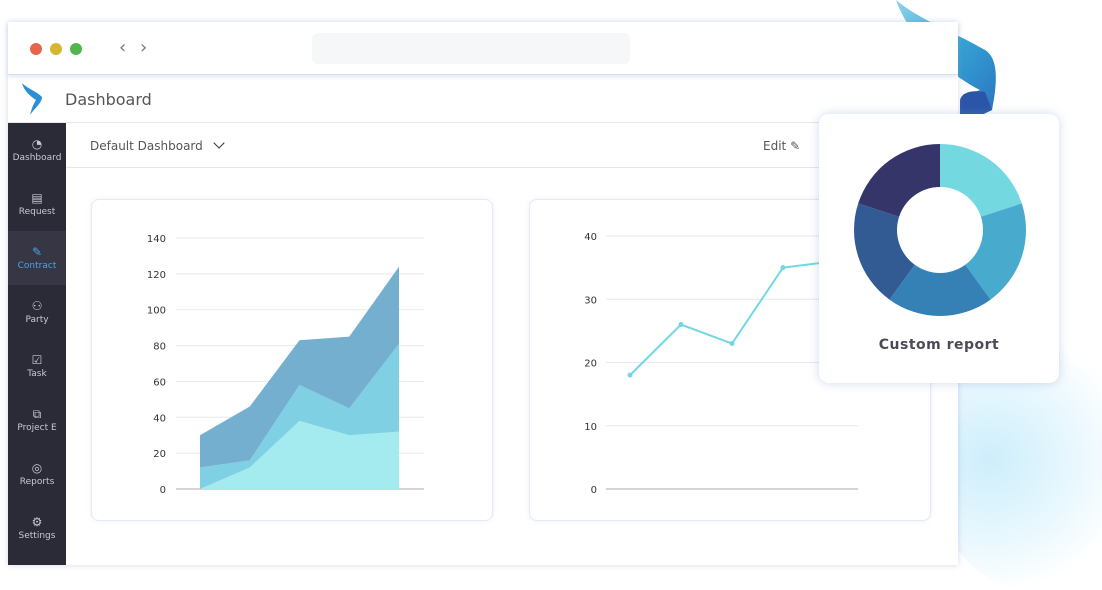  Describe the element at coordinates (471, 48) in the screenshot. I see `address-bar` at that location.